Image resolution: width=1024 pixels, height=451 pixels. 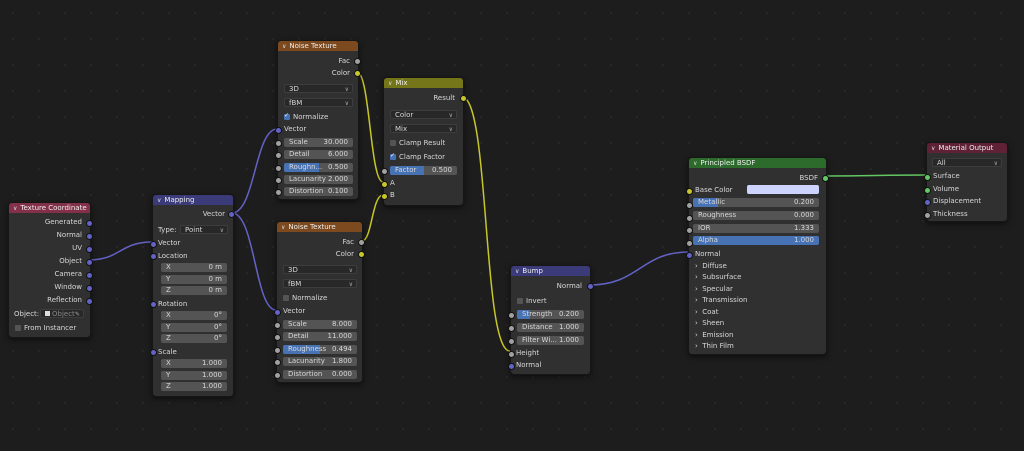 What do you see at coordinates (756, 240) in the screenshot?
I see `alpha-field: Alpha 1.000` at bounding box center [756, 240].